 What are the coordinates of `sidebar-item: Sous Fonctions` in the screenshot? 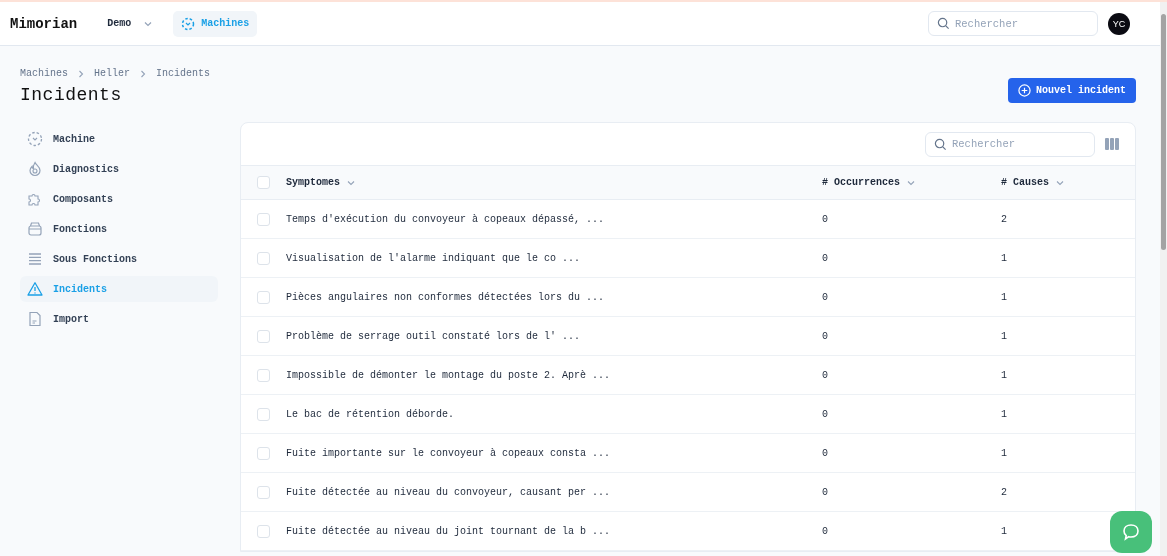 It's located at (119, 259).